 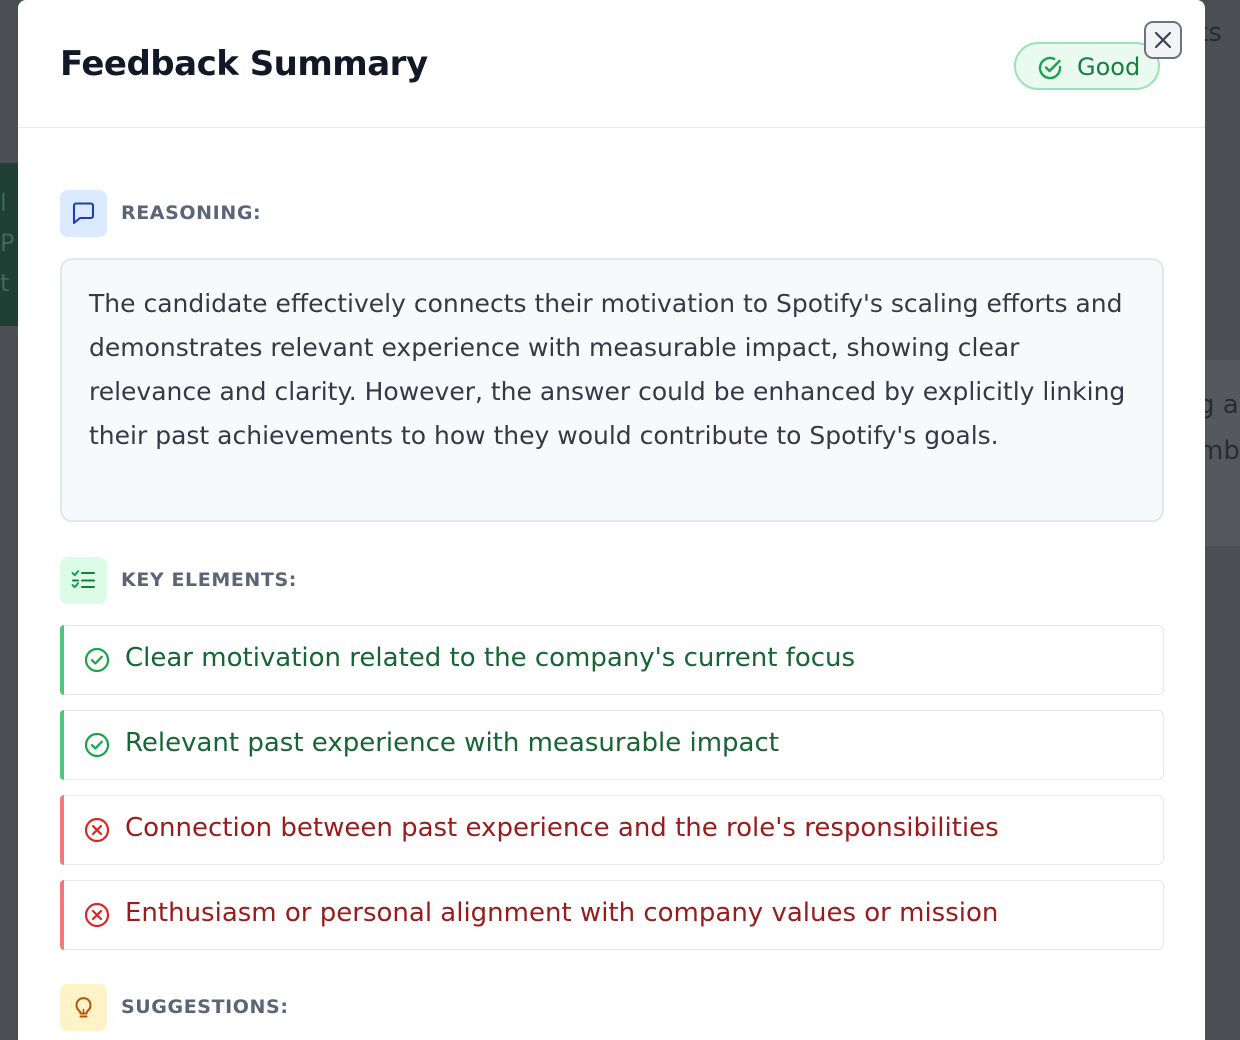 What do you see at coordinates (83, 213) in the screenshot?
I see `message-square-icon` at bounding box center [83, 213].